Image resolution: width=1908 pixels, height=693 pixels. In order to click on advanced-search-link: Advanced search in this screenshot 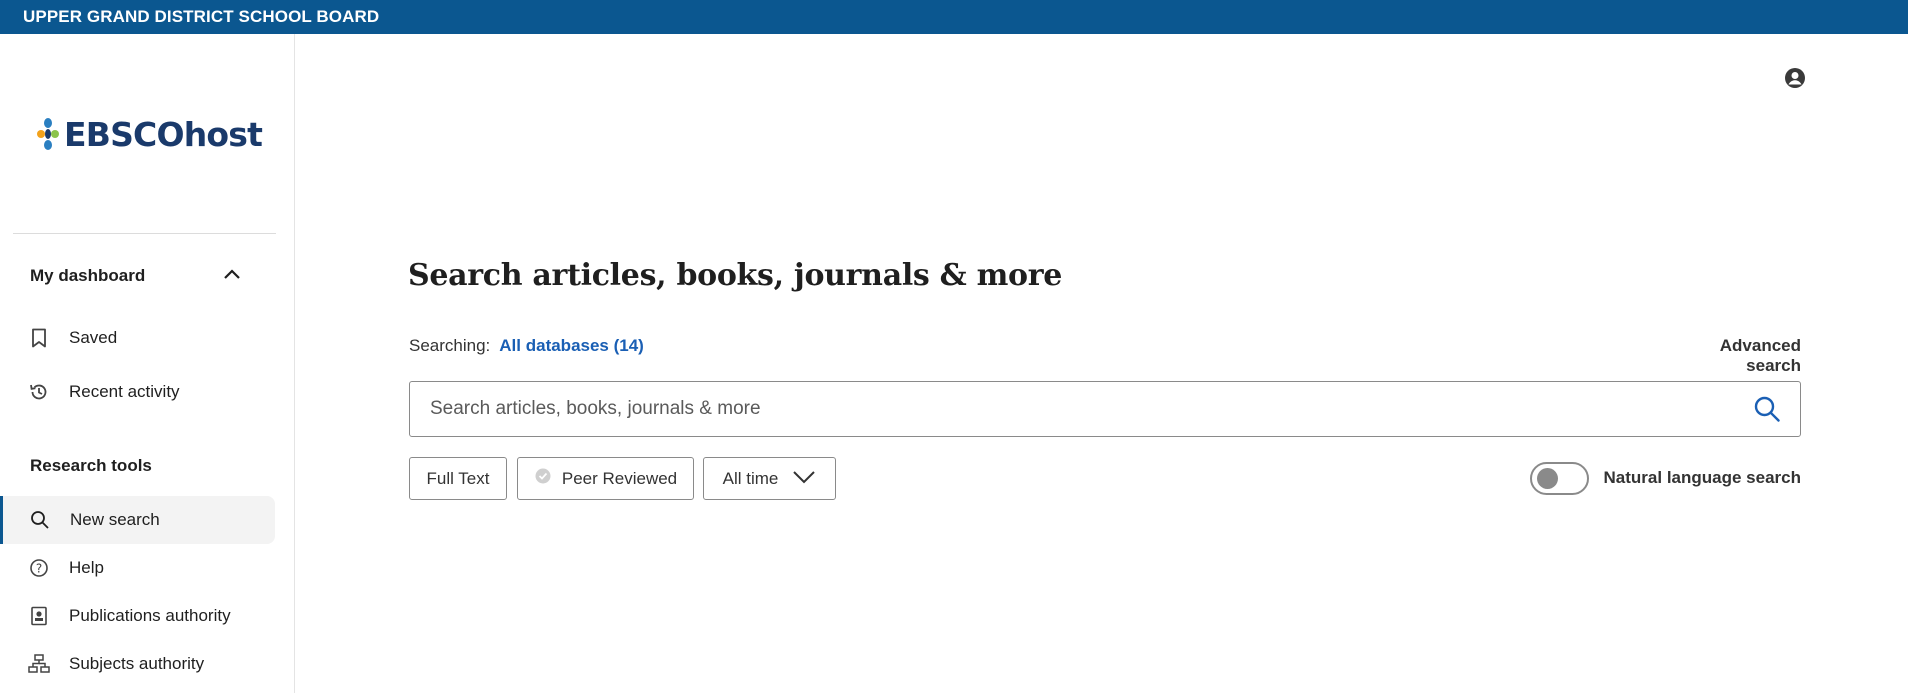, I will do `click(1731, 356)`.